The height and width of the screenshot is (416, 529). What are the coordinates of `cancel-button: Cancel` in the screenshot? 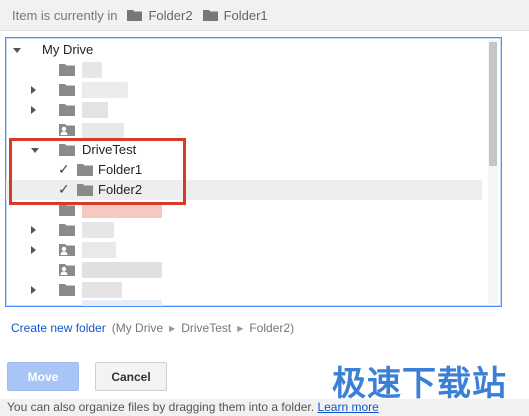 It's located at (131, 376).